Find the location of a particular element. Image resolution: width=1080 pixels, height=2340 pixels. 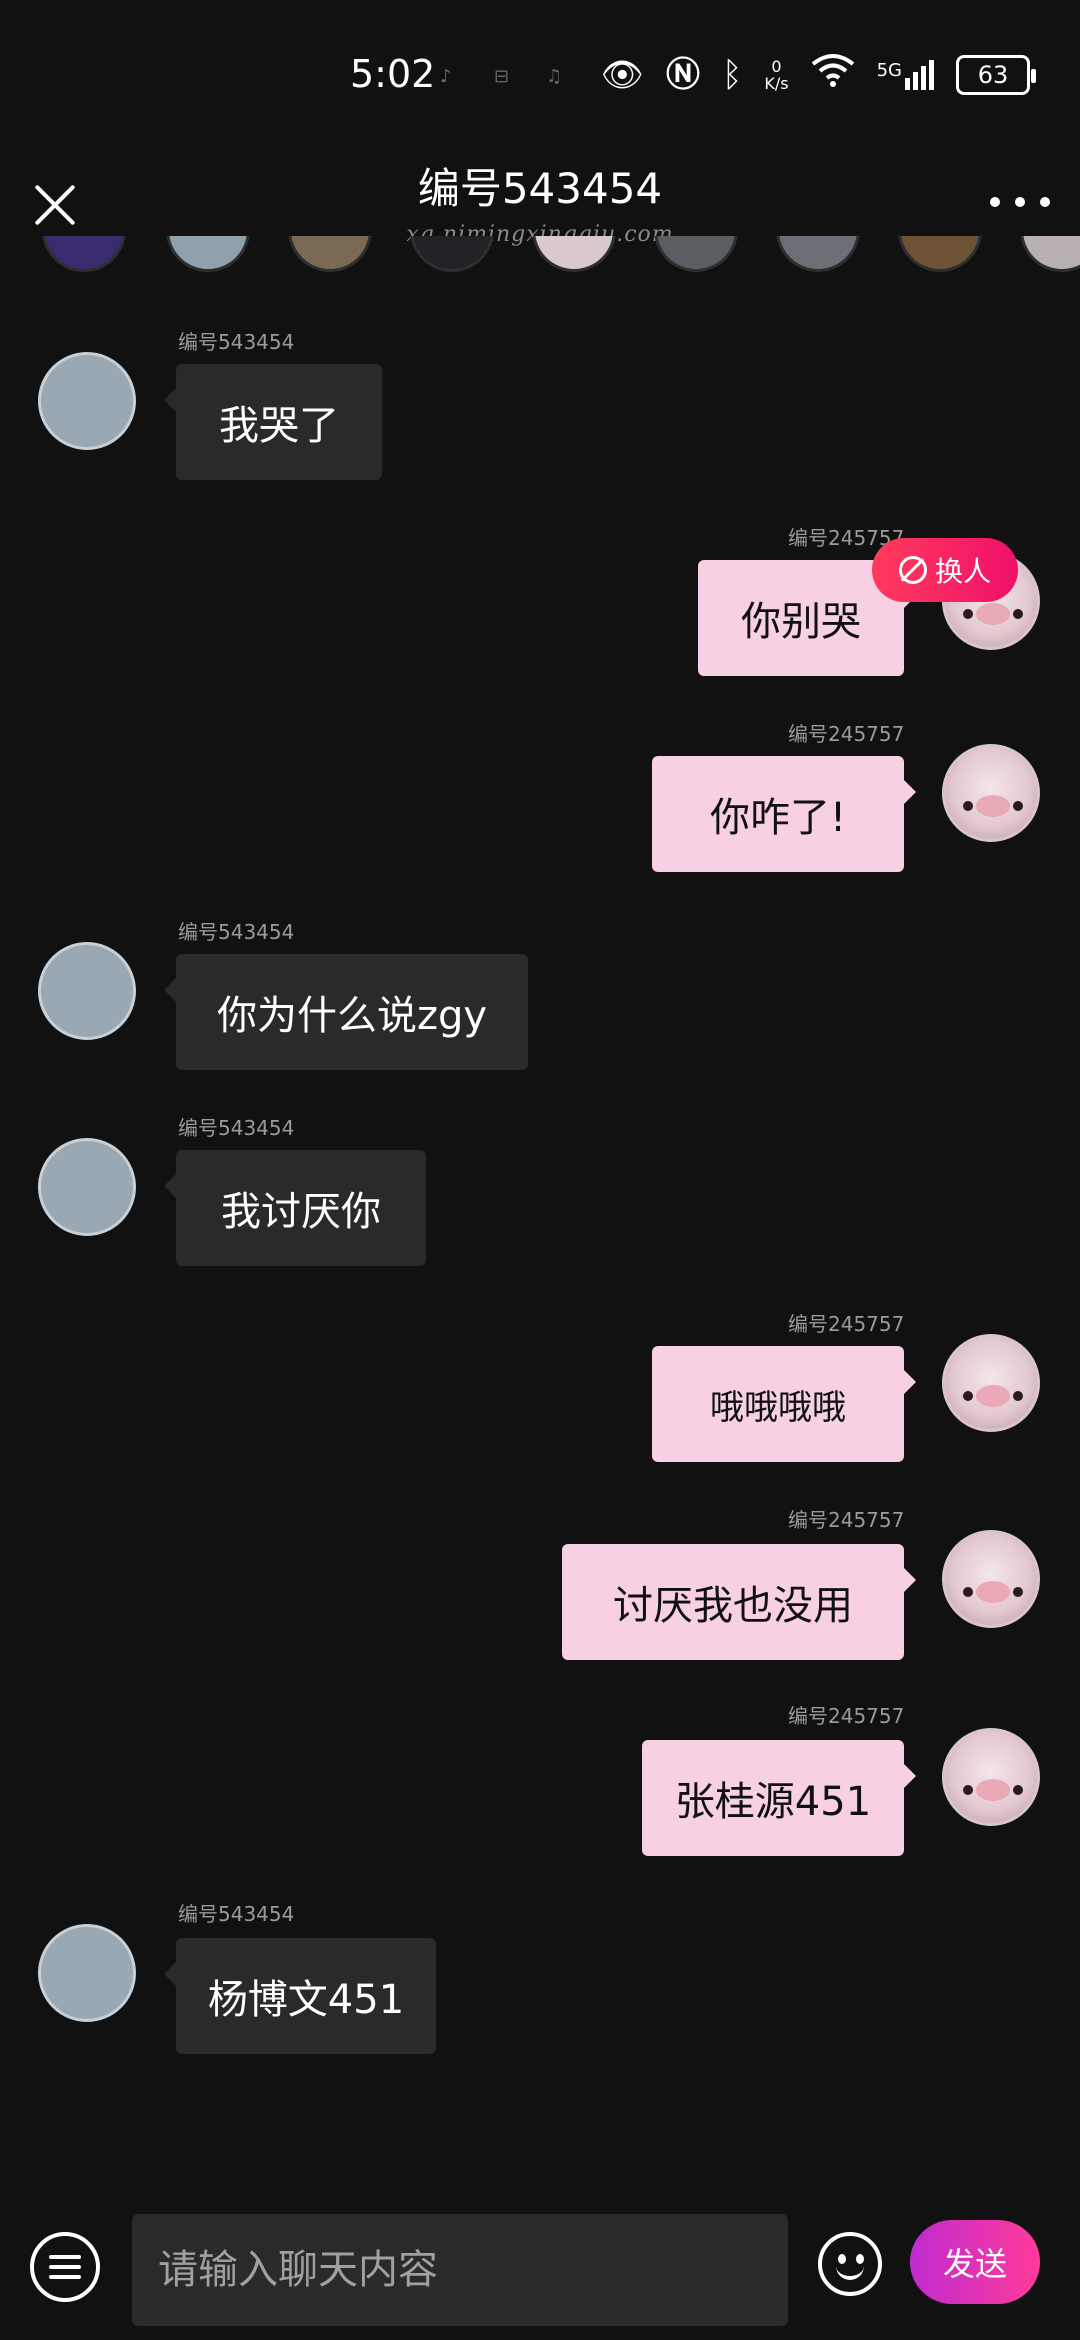

net-speed: 0 K/s is located at coordinates (776, 75).